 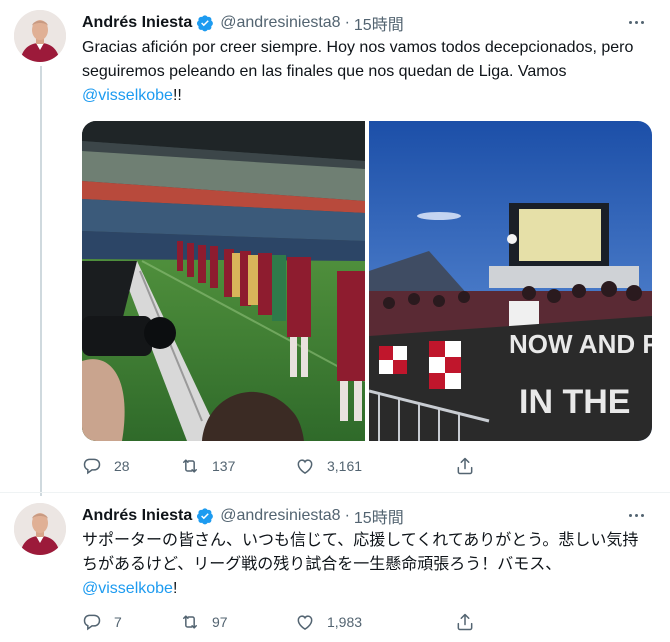 I want to click on retweet-count: 137, so click(x=224, y=466).